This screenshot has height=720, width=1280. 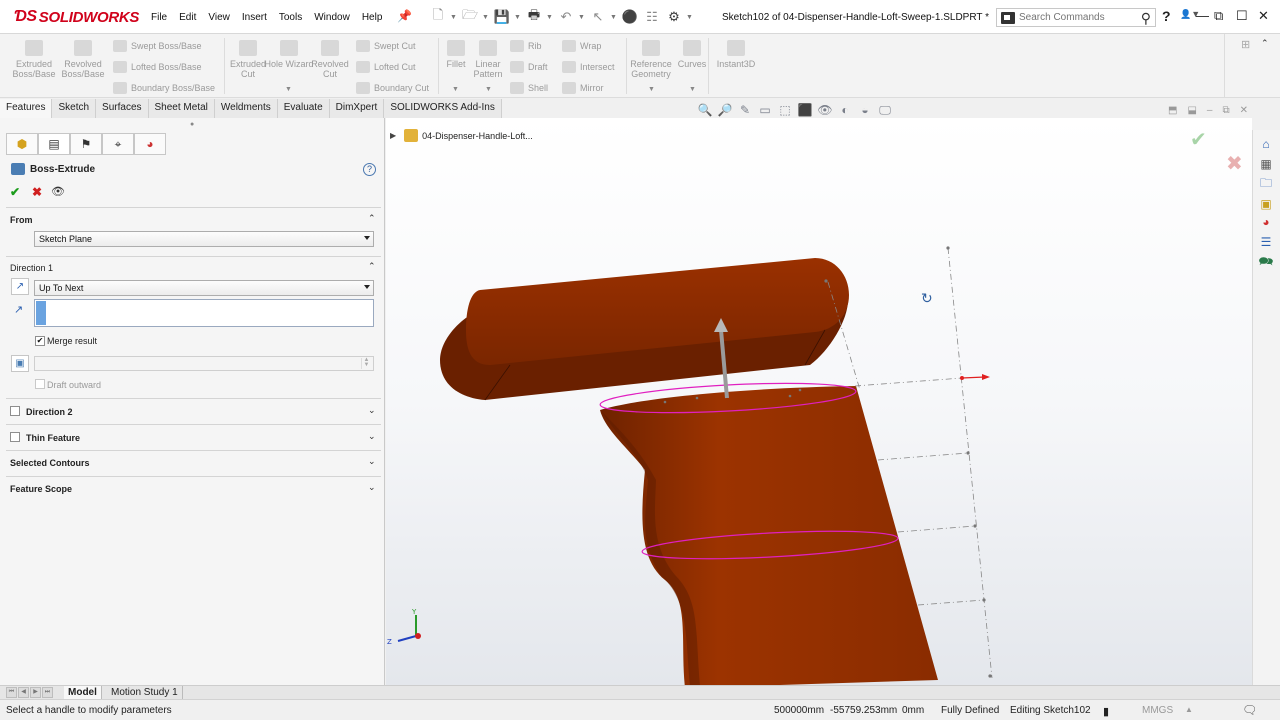 I want to click on direction2-checkbox, so click(x=15, y=411).